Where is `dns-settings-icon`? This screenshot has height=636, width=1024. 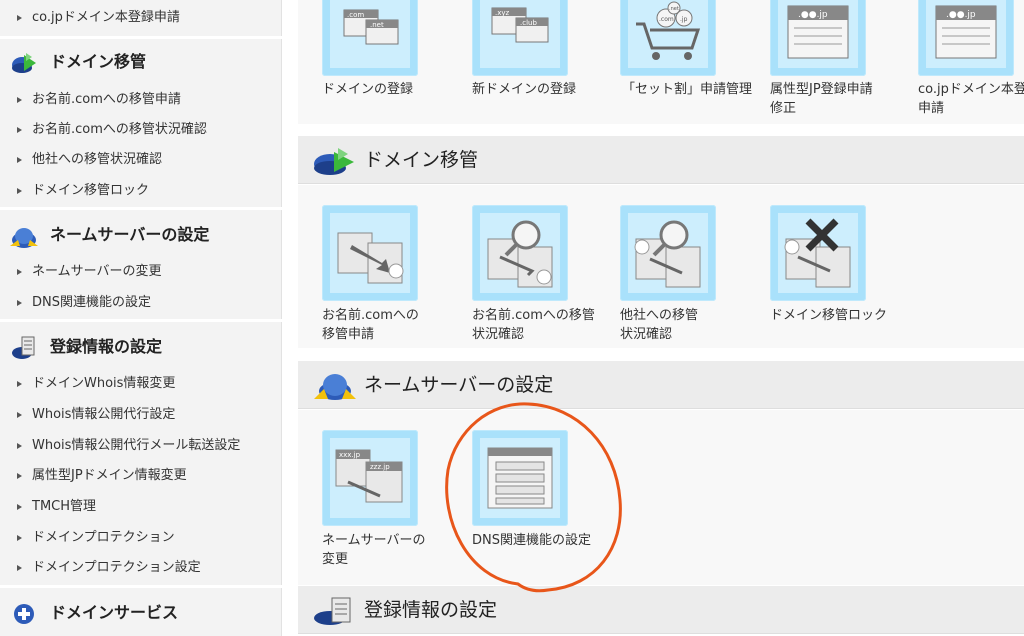 dns-settings-icon is located at coordinates (520, 478).